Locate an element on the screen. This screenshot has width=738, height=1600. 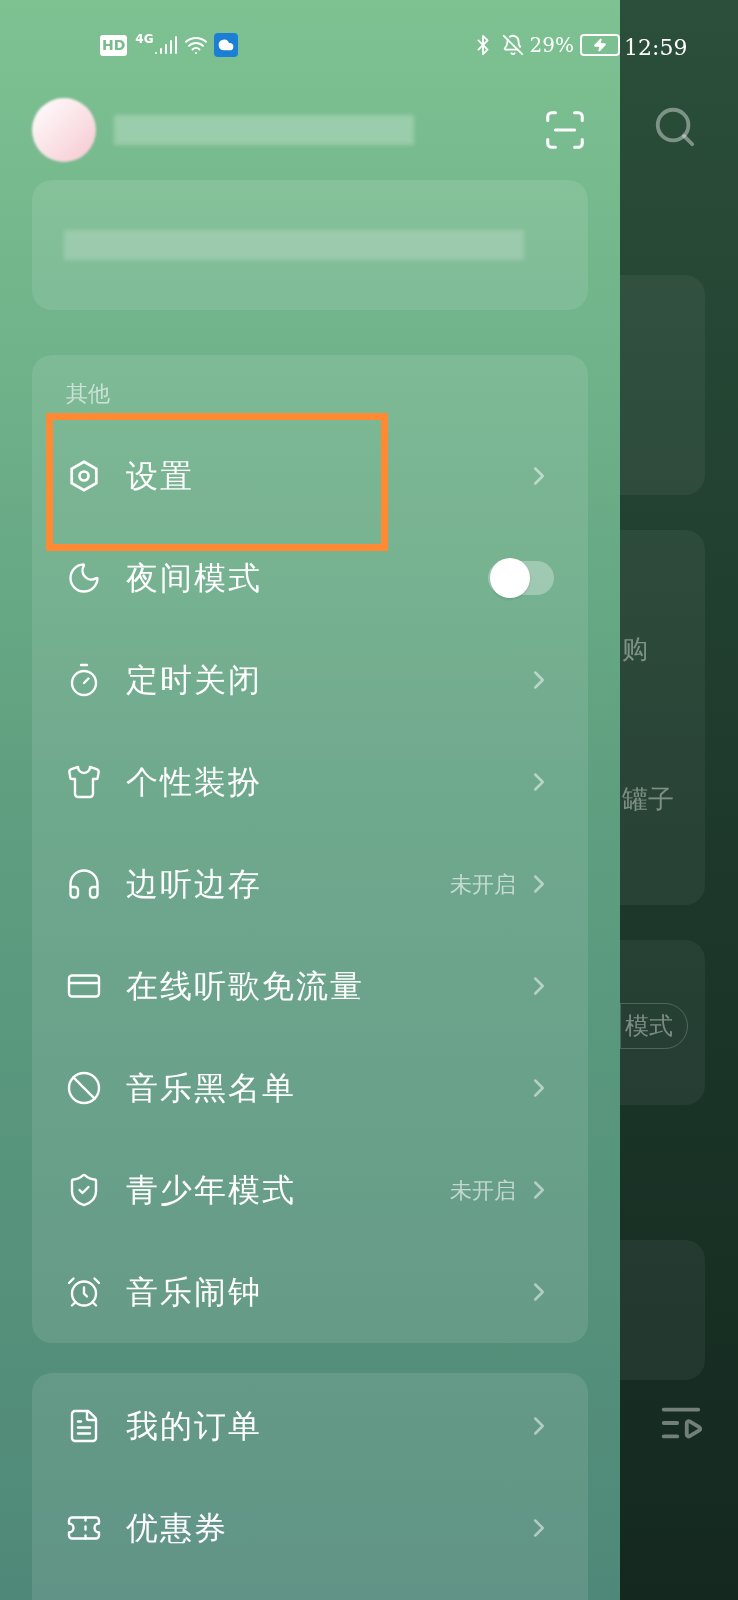
menu-label: 定时关闭 is located at coordinates (194, 680).